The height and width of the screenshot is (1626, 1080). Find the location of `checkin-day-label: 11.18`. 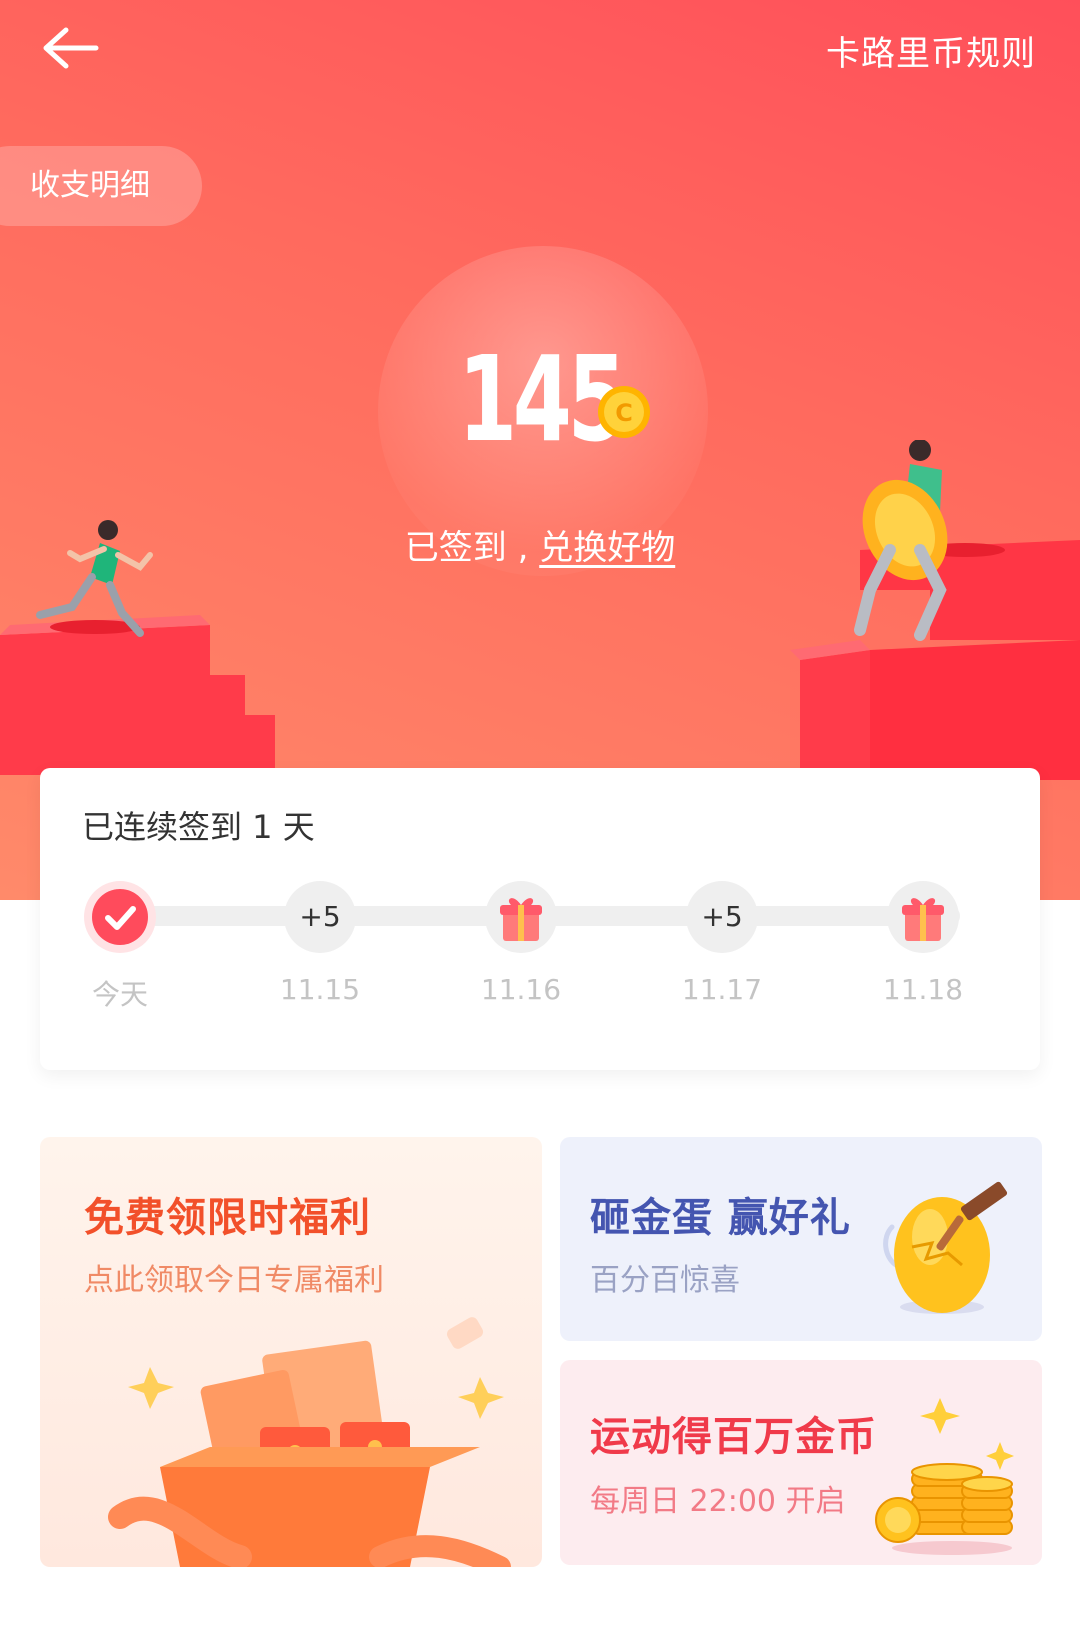

checkin-day-label: 11.18 is located at coordinates (923, 989).